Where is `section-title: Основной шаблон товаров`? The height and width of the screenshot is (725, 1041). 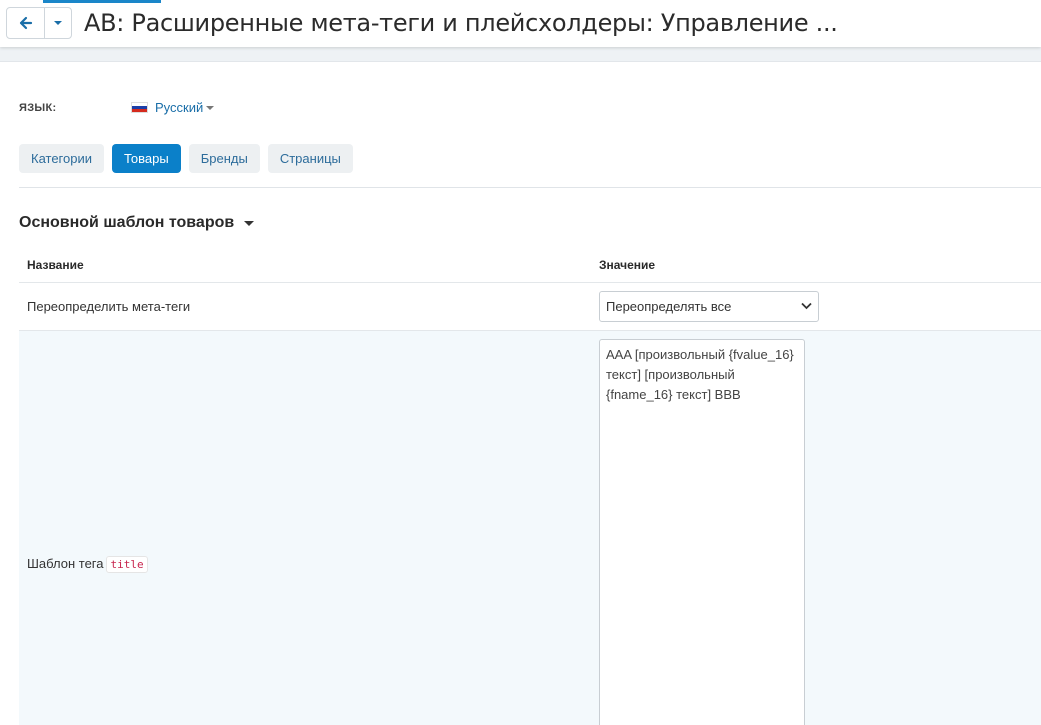 section-title: Основной шаблон товаров is located at coordinates (127, 222).